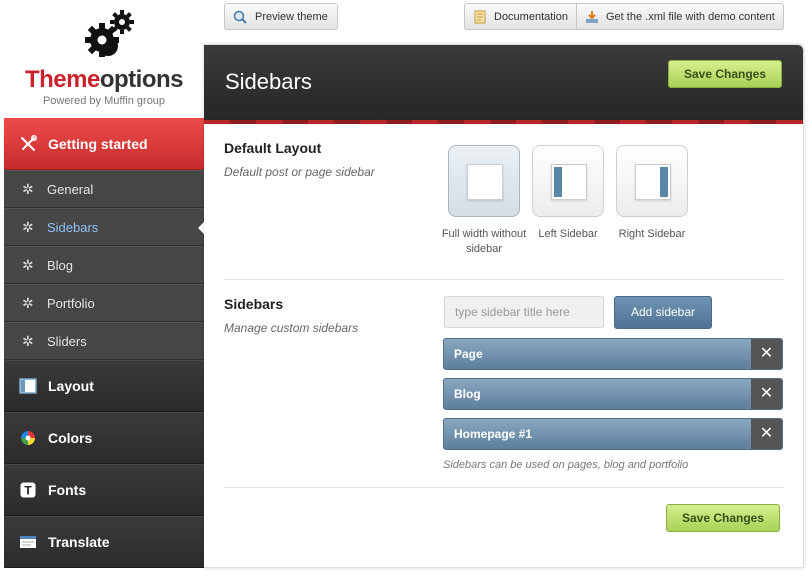  What do you see at coordinates (104, 59) in the screenshot?
I see `logo: Themeoptions Powered by Muffin group` at bounding box center [104, 59].